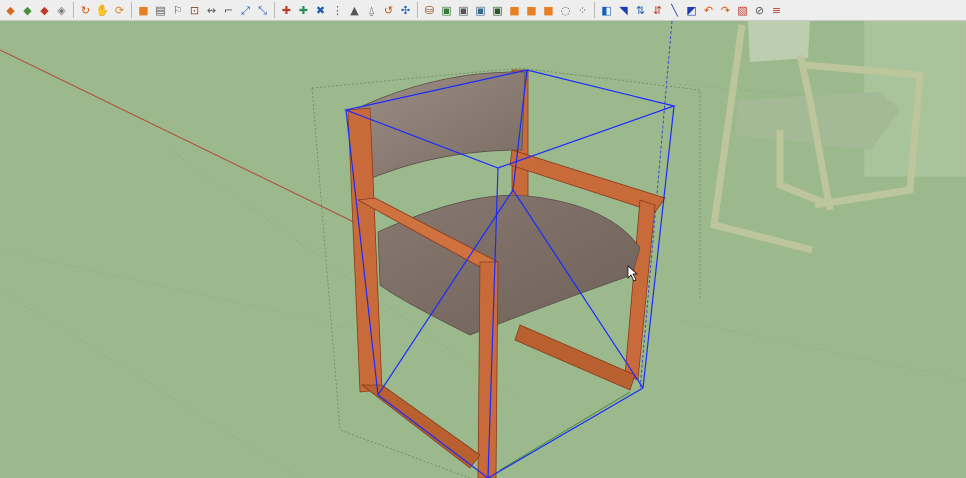 This screenshot has height=478, width=966. I want to click on green-axis, so click(565, 431).